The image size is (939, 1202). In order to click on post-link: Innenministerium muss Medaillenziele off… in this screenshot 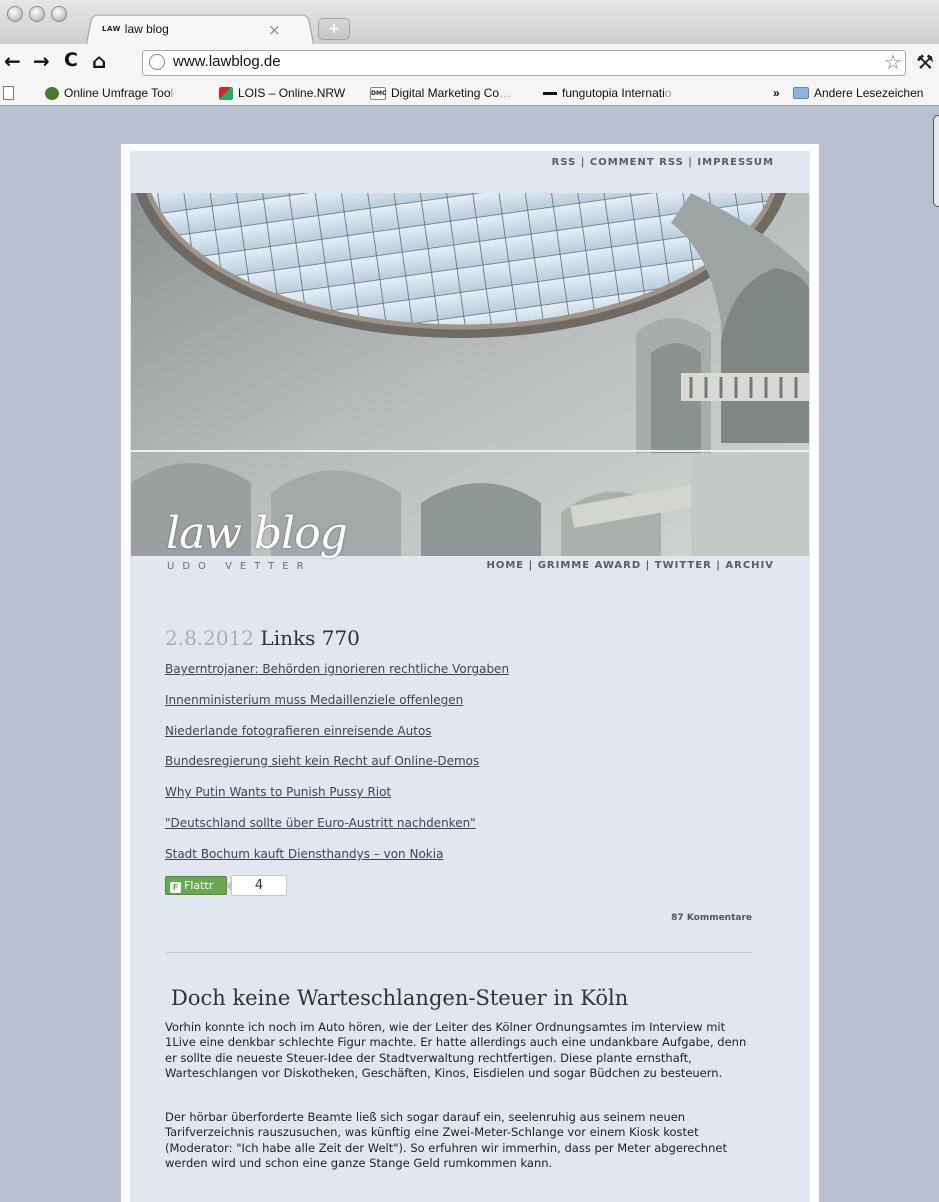, I will do `click(314, 700)`.